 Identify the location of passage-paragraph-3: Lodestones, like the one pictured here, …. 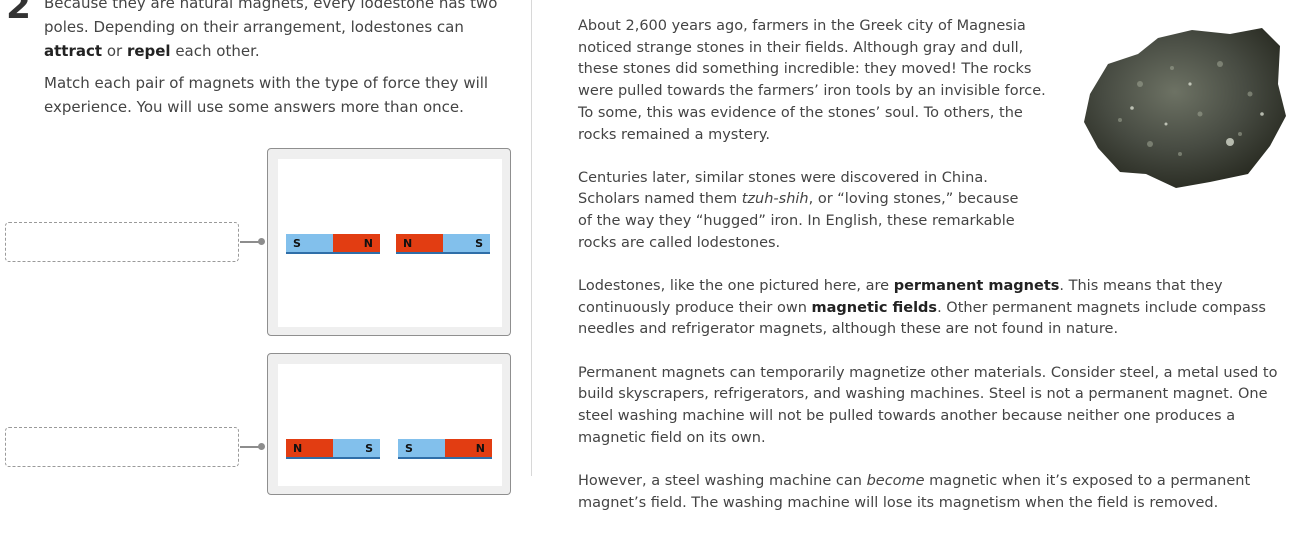
(922, 308).